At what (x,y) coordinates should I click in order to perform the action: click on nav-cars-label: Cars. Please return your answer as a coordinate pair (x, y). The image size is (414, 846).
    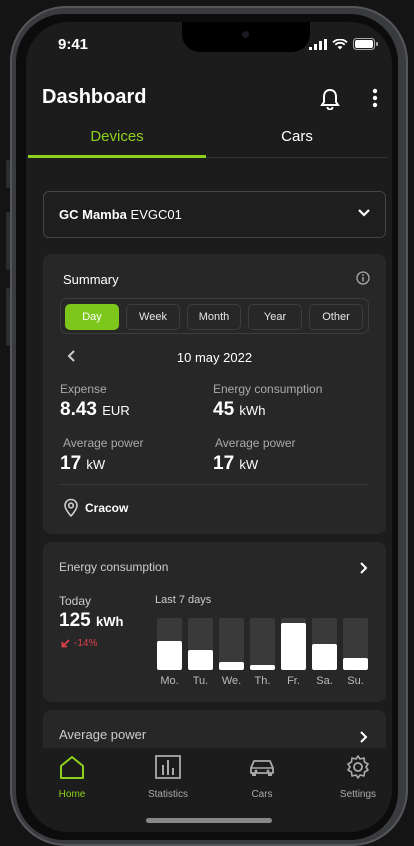
    Looking at the image, I should click on (262, 794).